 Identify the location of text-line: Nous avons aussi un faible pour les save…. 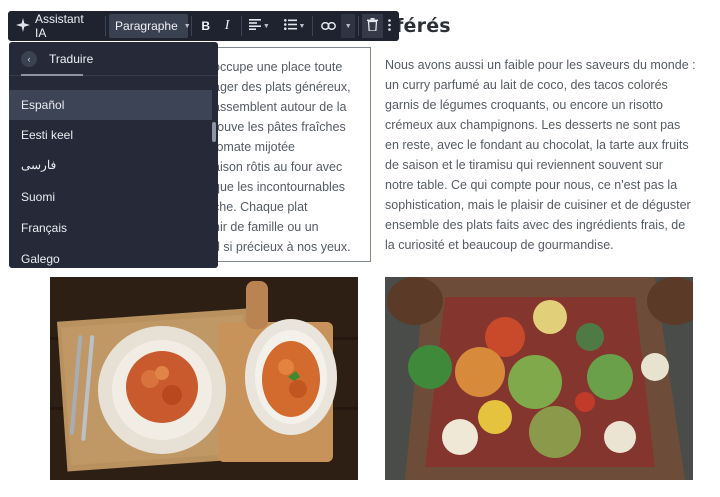
(540, 65).